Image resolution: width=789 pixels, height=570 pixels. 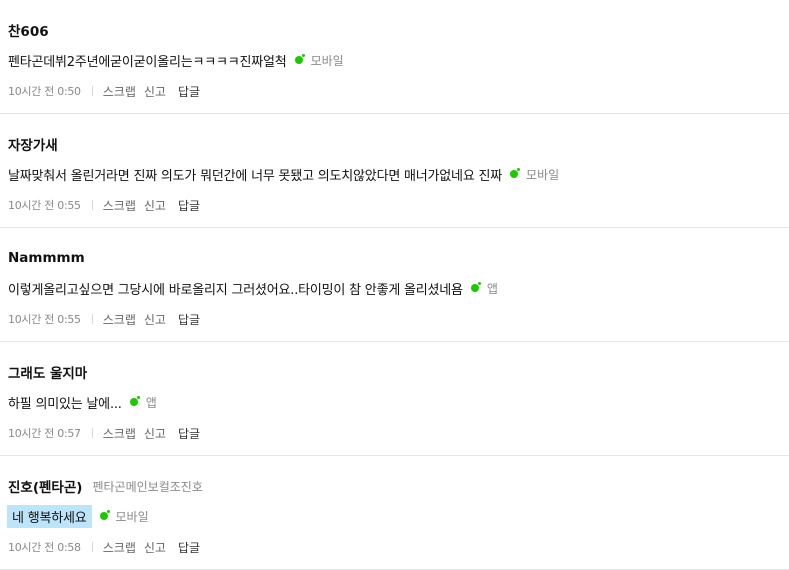 I want to click on comment-author: 진호(펜타곤), so click(x=45, y=486).